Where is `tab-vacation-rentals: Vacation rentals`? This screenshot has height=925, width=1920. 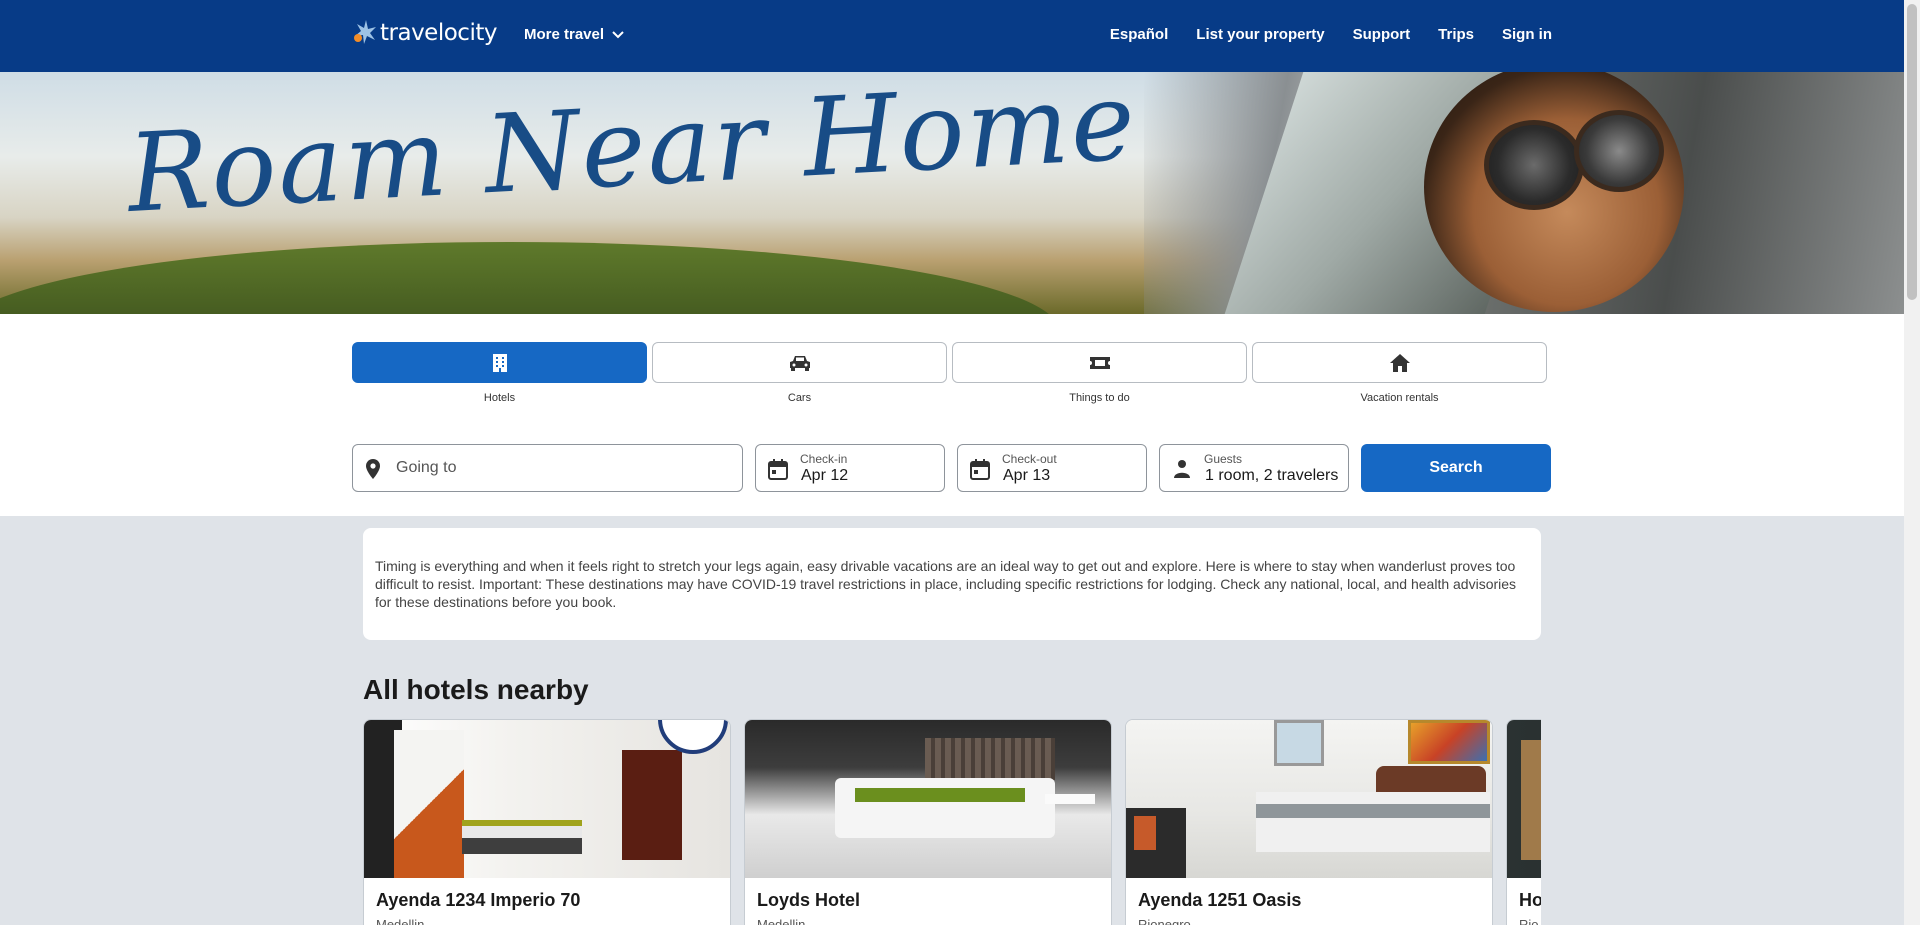
tab-vacation-rentals: Vacation rentals is located at coordinates (1399, 373).